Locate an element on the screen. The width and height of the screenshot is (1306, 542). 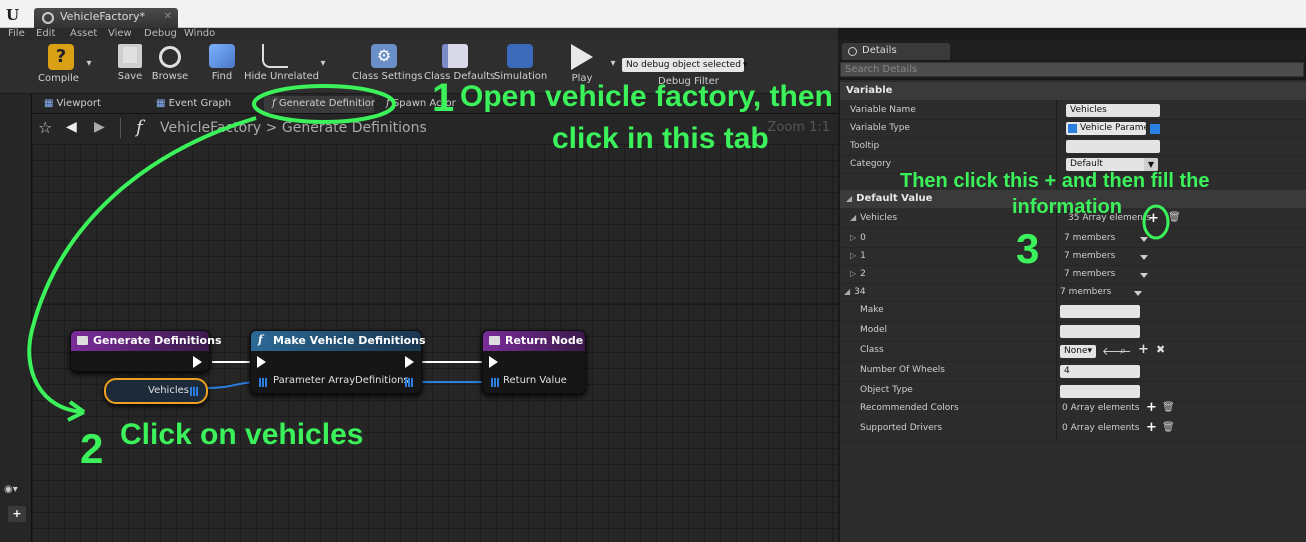
clear-icon: ✖ is located at coordinates (1160, 349).